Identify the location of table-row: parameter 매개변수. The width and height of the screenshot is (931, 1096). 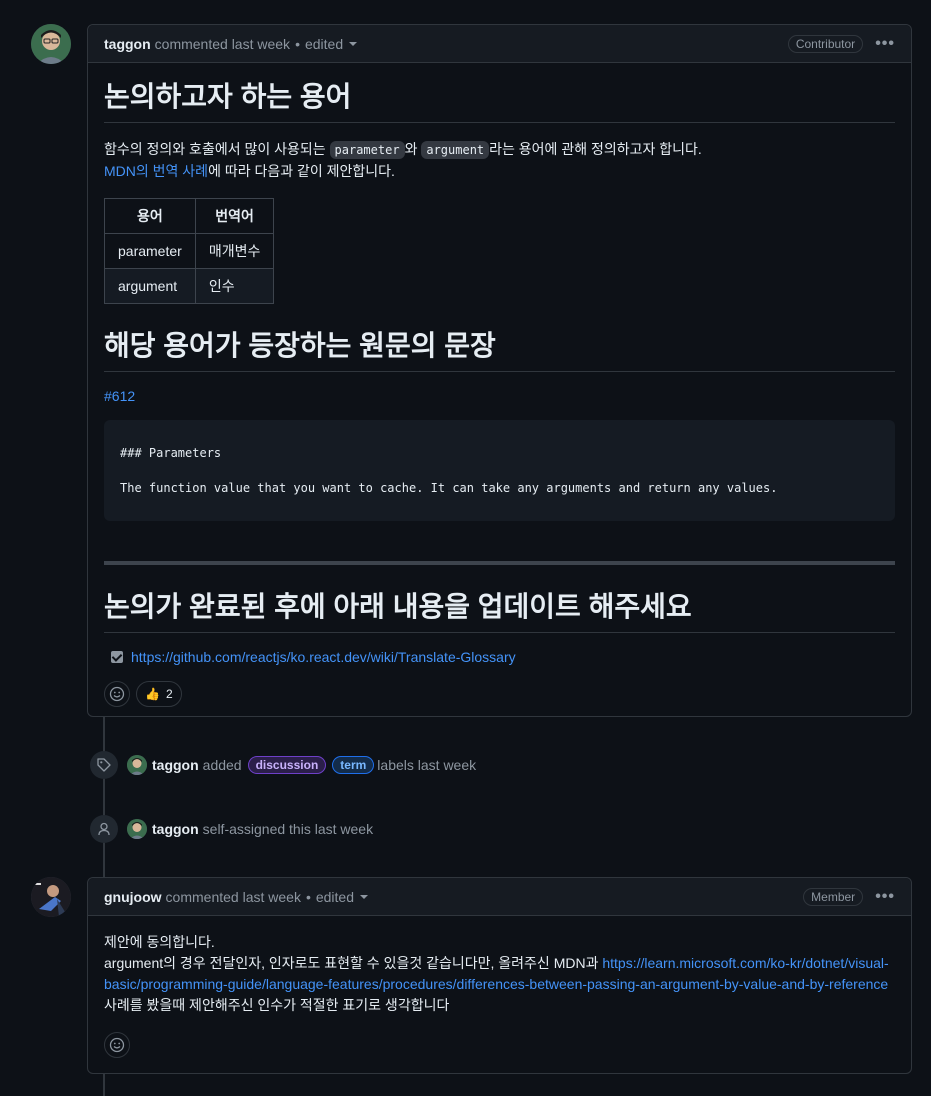
(189, 251).